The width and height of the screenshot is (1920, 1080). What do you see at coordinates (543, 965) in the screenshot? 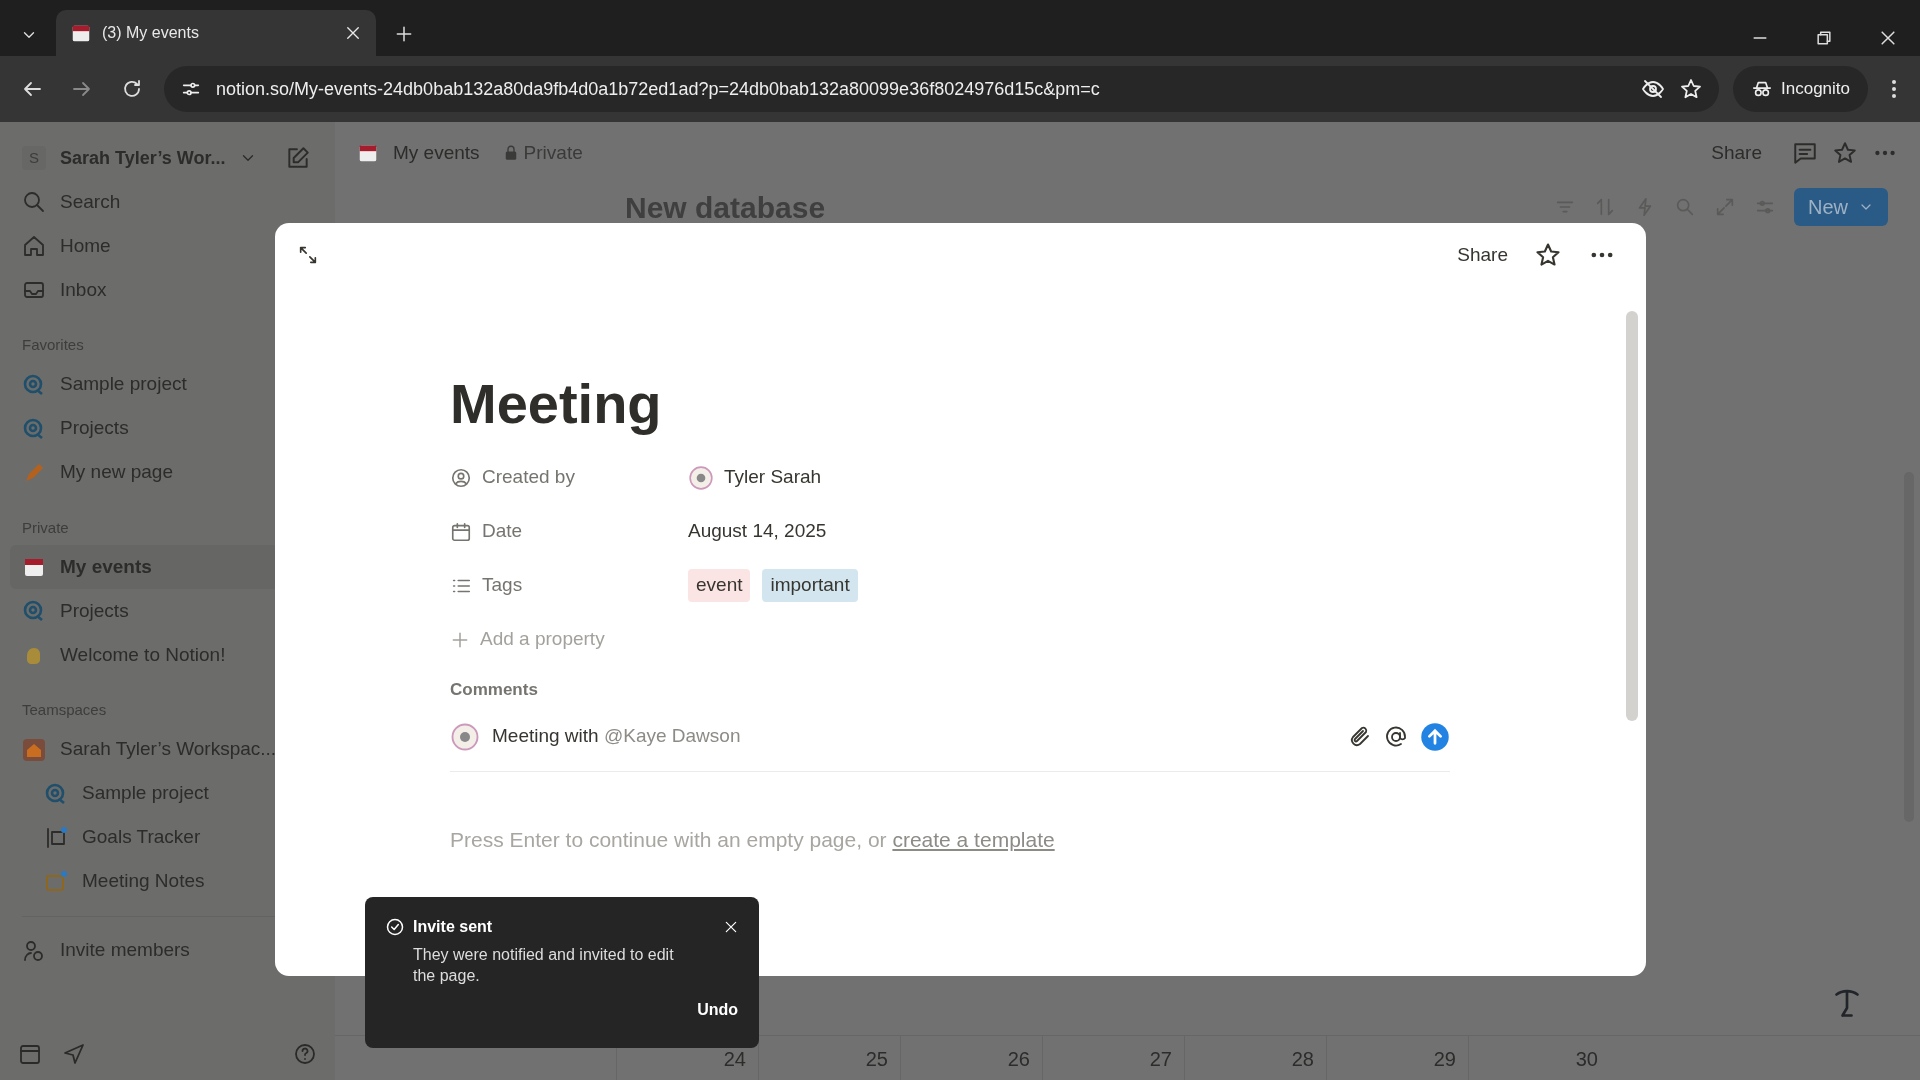
I see `toast-message: They were notified and invited to edit the page.` at bounding box center [543, 965].